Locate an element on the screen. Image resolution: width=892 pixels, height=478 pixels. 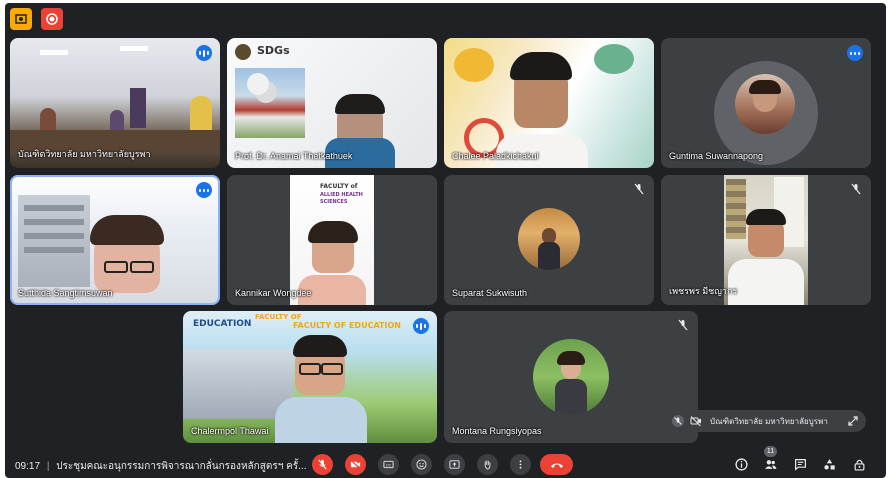
participant-name: บัณฑิตวิทยาลัย มหาวิทยาลัยบูรพา is located at coordinates (84, 154).